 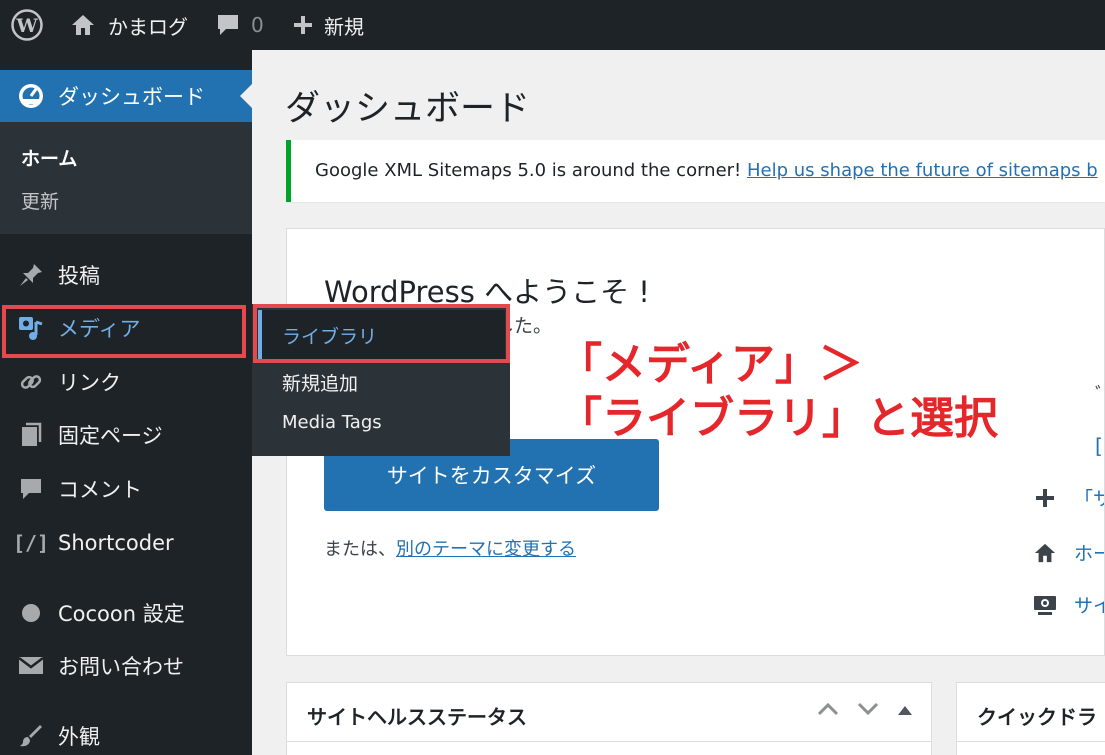 What do you see at coordinates (1068, 552) in the screenshot?
I see `next-step-homepage: ホー` at bounding box center [1068, 552].